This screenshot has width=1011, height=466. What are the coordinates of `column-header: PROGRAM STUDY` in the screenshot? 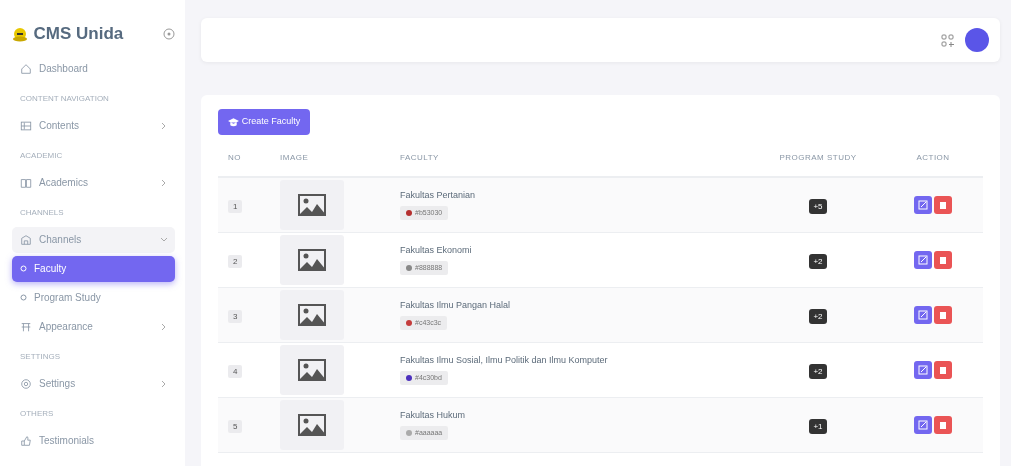 It's located at (818, 157).